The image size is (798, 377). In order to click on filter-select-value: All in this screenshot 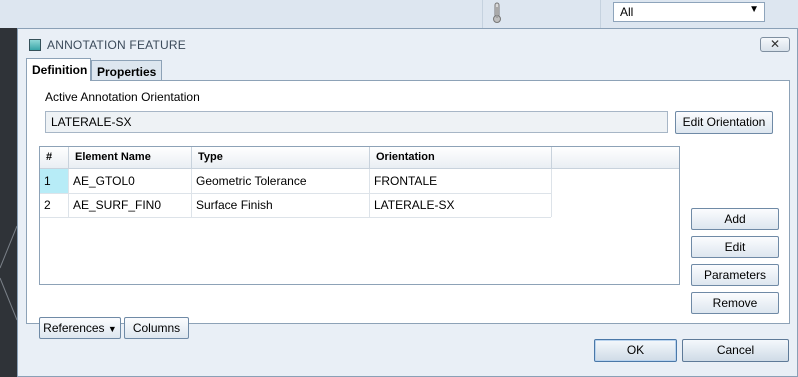, I will do `click(627, 12)`.